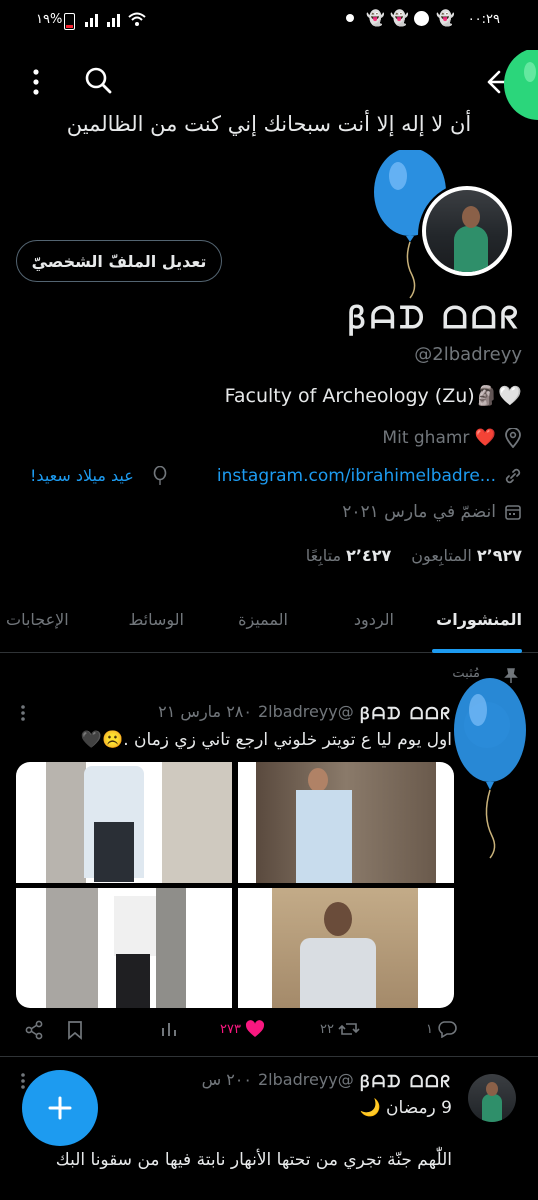 Image resolution: width=538 pixels, height=1200 pixels. What do you see at coordinates (467, 231) in the screenshot?
I see `avatar` at bounding box center [467, 231].